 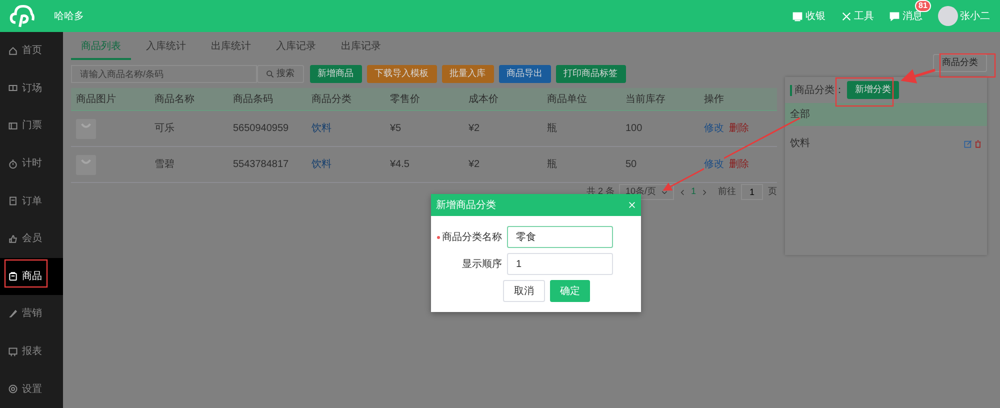 What do you see at coordinates (31, 239) in the screenshot?
I see `sidebar-item: 会员` at bounding box center [31, 239].